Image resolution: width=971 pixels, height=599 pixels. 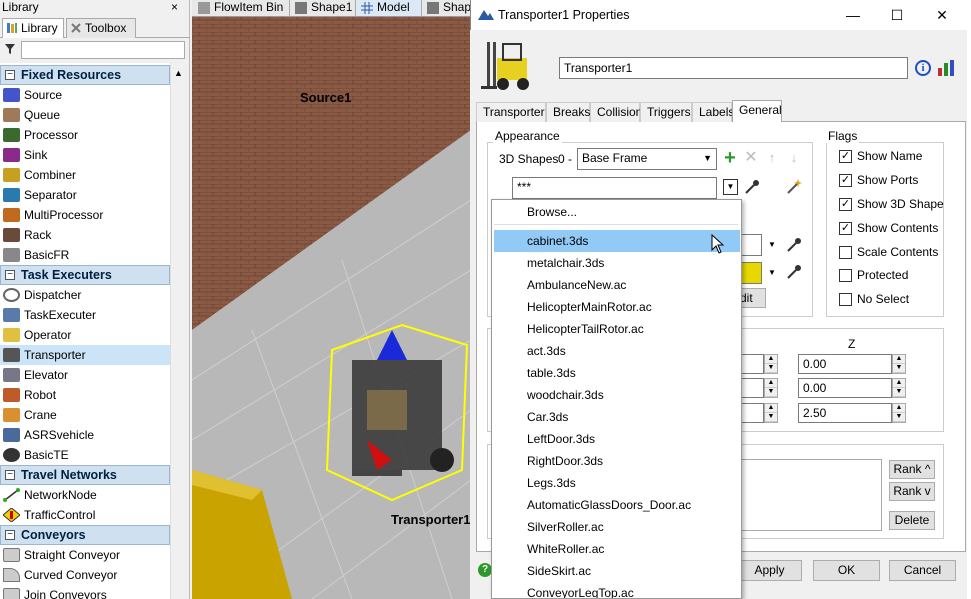 What do you see at coordinates (85, 375) in the screenshot?
I see `library-item-elevator: Elevator` at bounding box center [85, 375].